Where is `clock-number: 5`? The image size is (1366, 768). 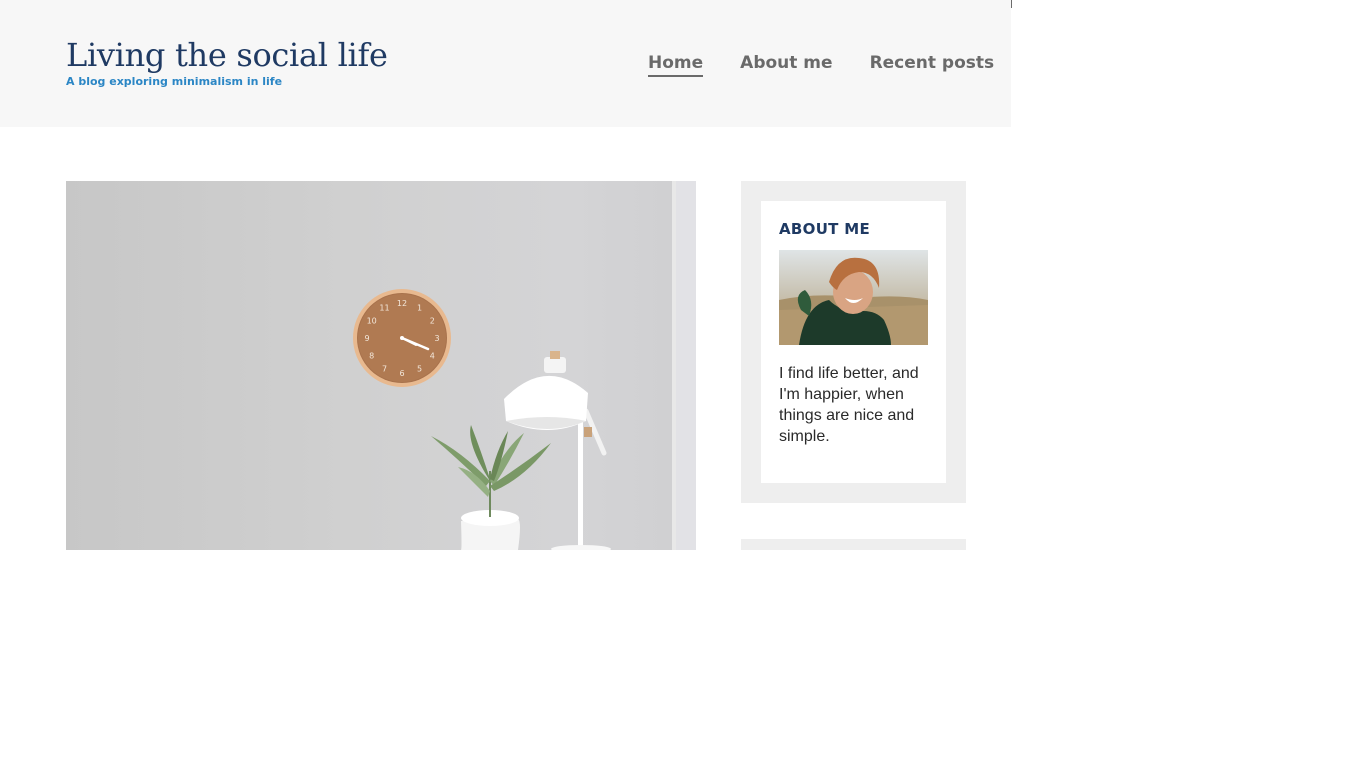
clock-number: 5 is located at coordinates (419, 368).